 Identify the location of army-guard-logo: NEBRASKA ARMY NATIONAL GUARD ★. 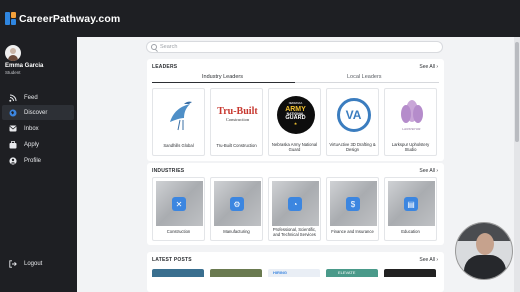
(295, 114).